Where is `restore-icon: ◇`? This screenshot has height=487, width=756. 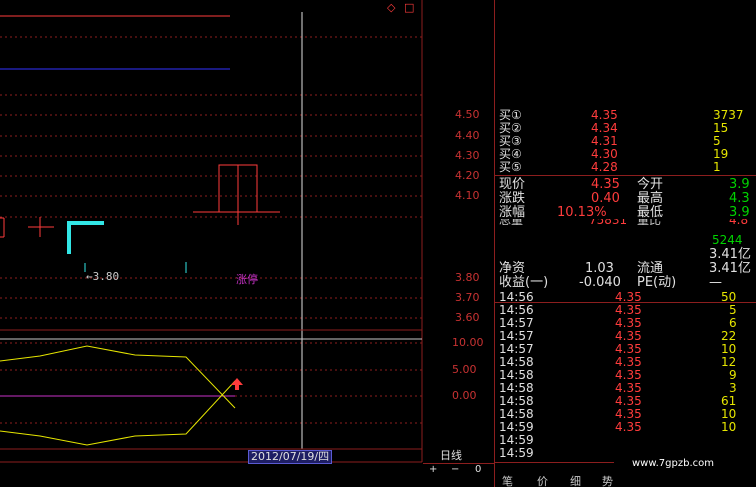
restore-icon: ◇ is located at coordinates (391, 7).